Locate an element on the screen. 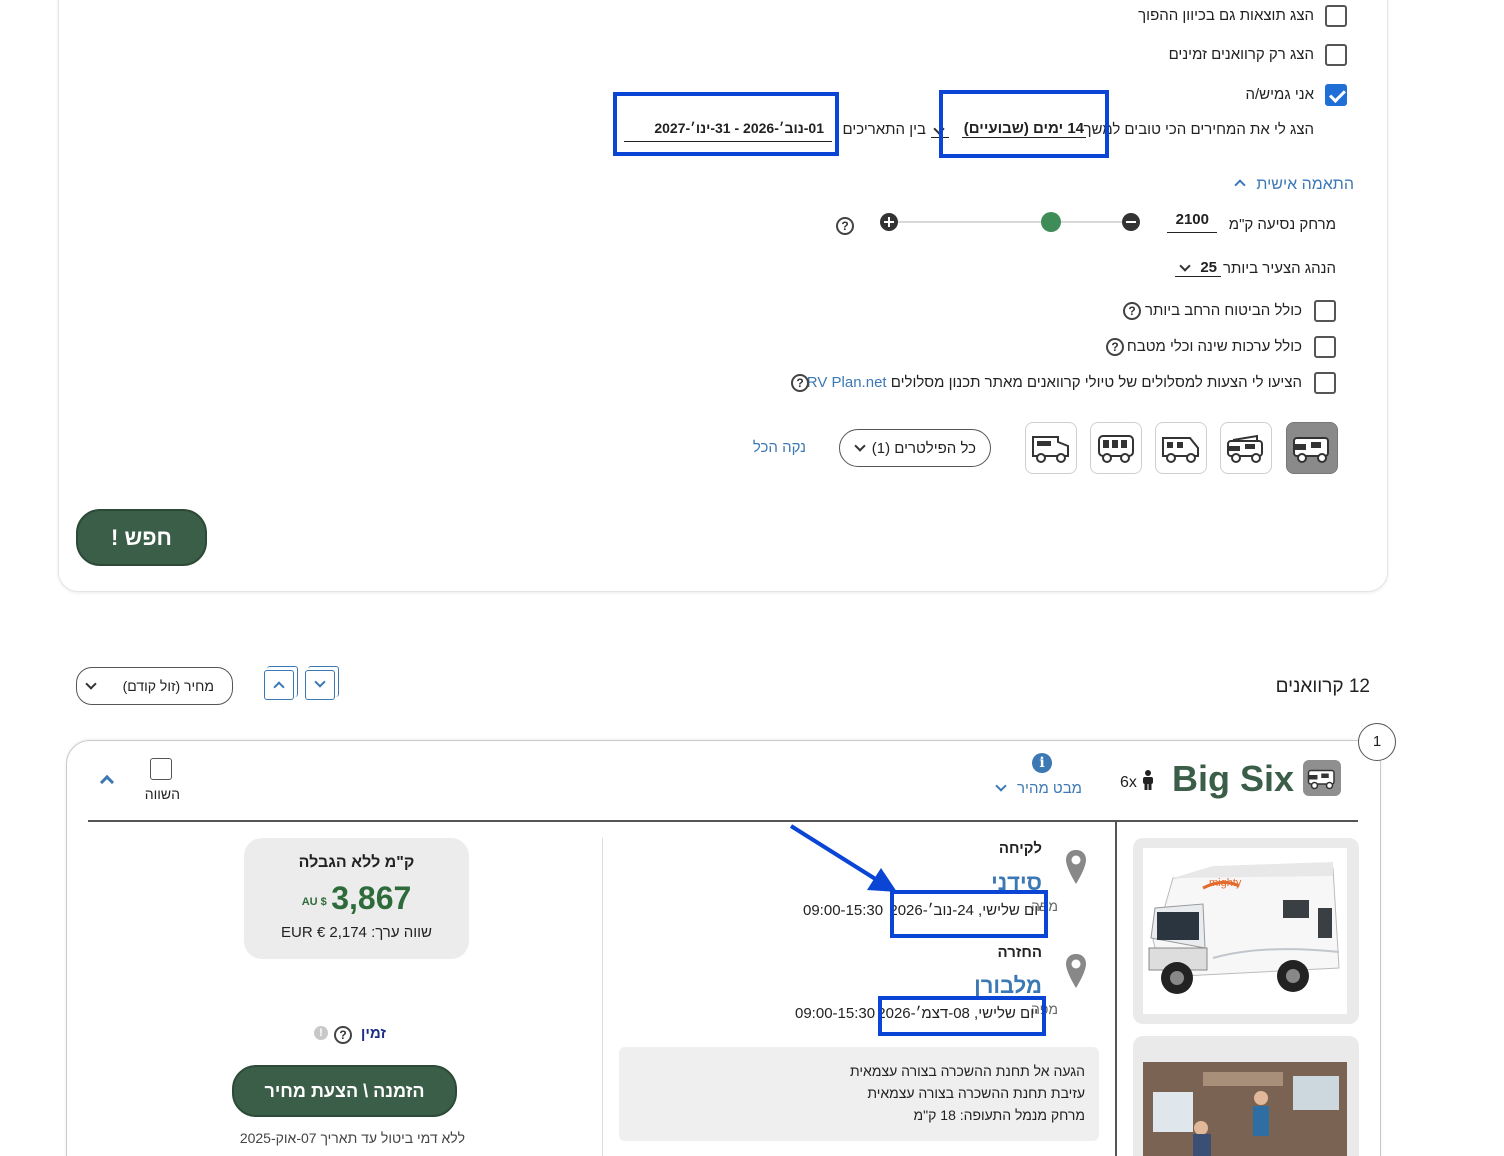 This screenshot has width=1504, height=1156. vehicle-exterior-image: mighty is located at coordinates (1245, 931).